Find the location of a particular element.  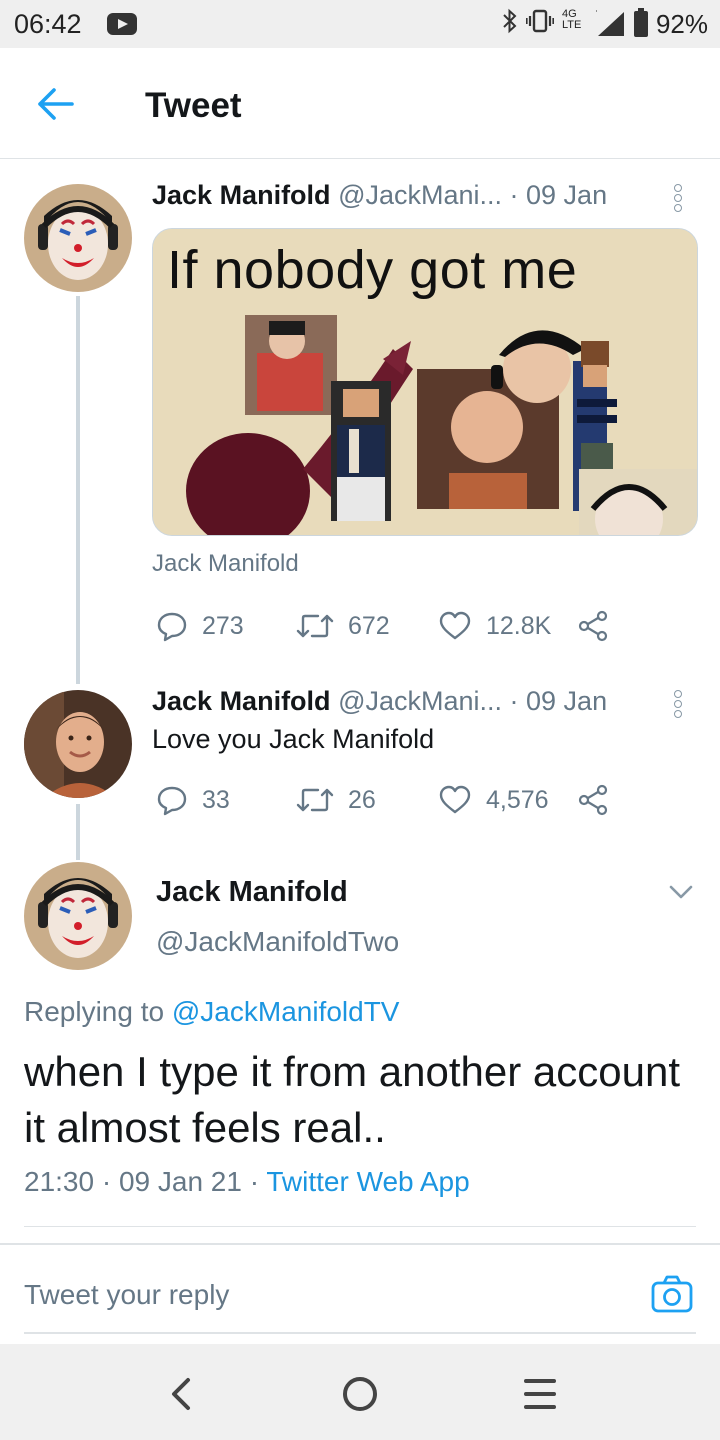

reply-count: 273 is located at coordinates (223, 625).